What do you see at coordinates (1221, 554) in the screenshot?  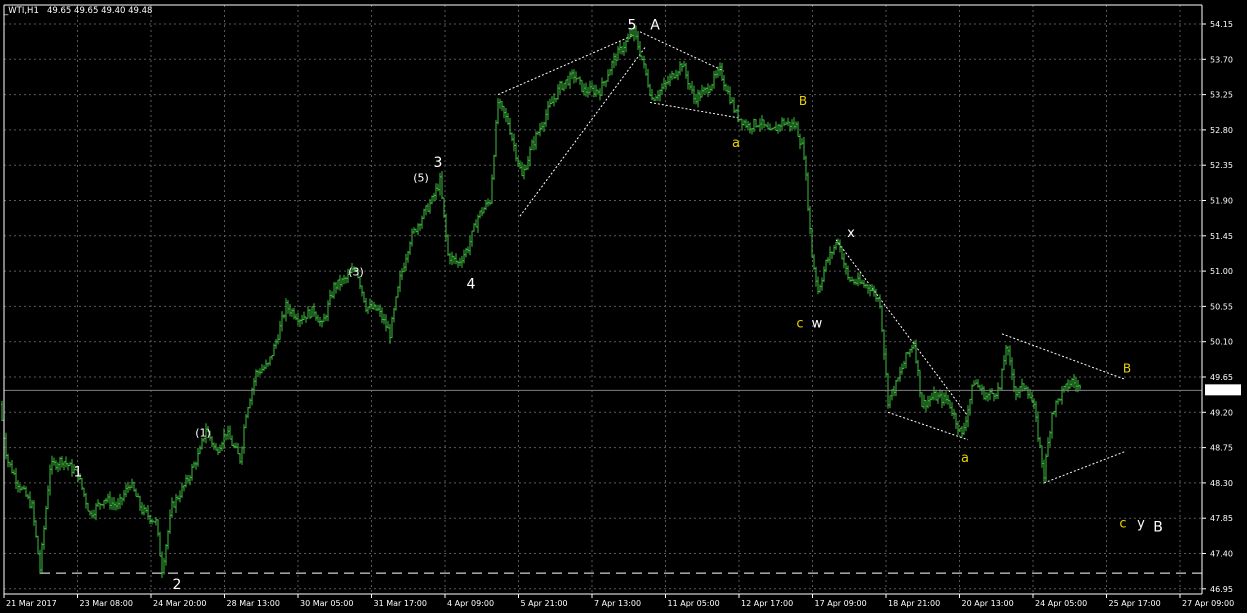 I see `y-tick-label: 47.40` at bounding box center [1221, 554].